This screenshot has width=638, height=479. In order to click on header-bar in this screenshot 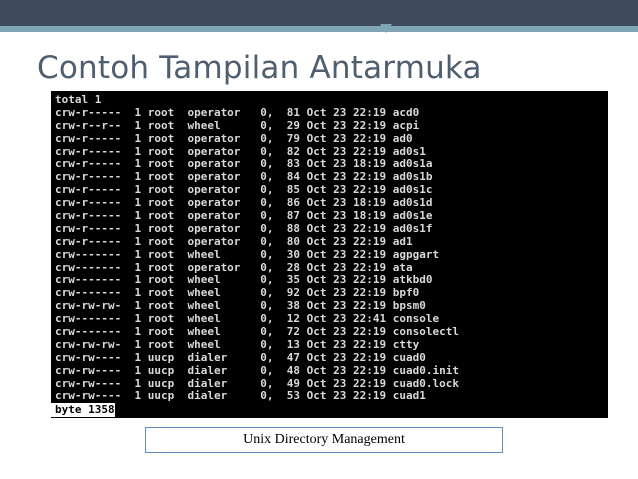, I will do `click(319, 13)`.